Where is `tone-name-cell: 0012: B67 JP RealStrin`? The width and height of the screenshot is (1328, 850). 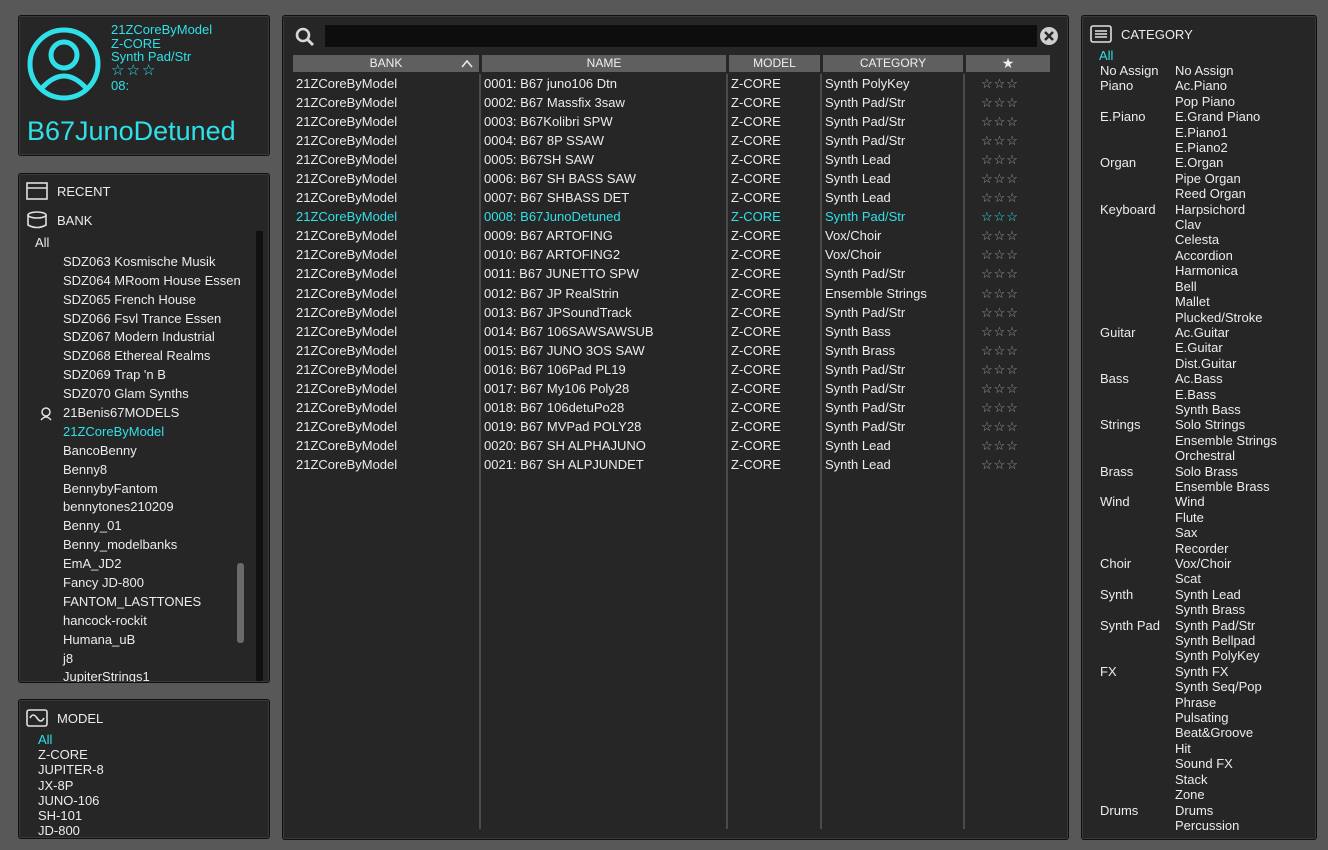
tone-name-cell: 0012: B67 JP RealStrin is located at coordinates (603, 293).